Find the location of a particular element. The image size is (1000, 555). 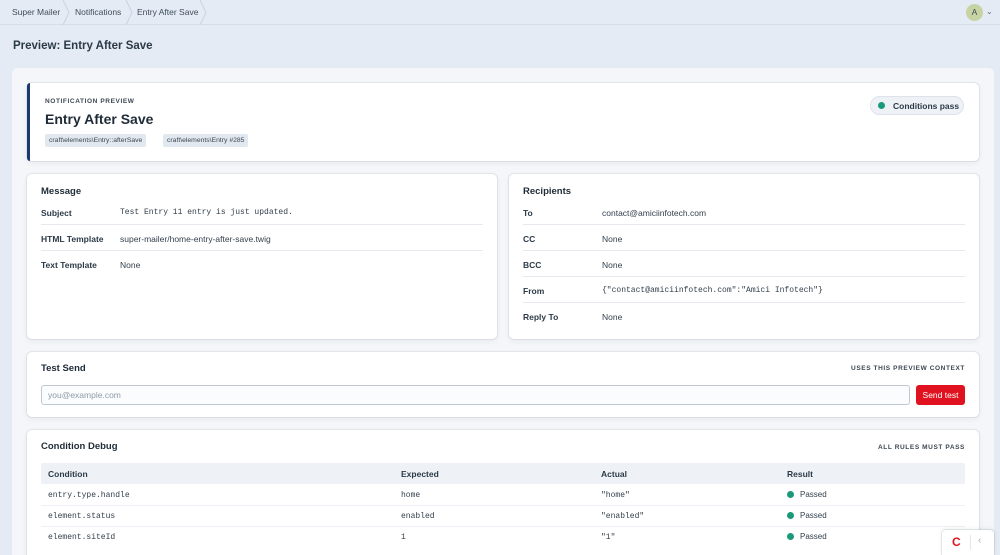

status-dot-icon is located at coordinates (881, 105).